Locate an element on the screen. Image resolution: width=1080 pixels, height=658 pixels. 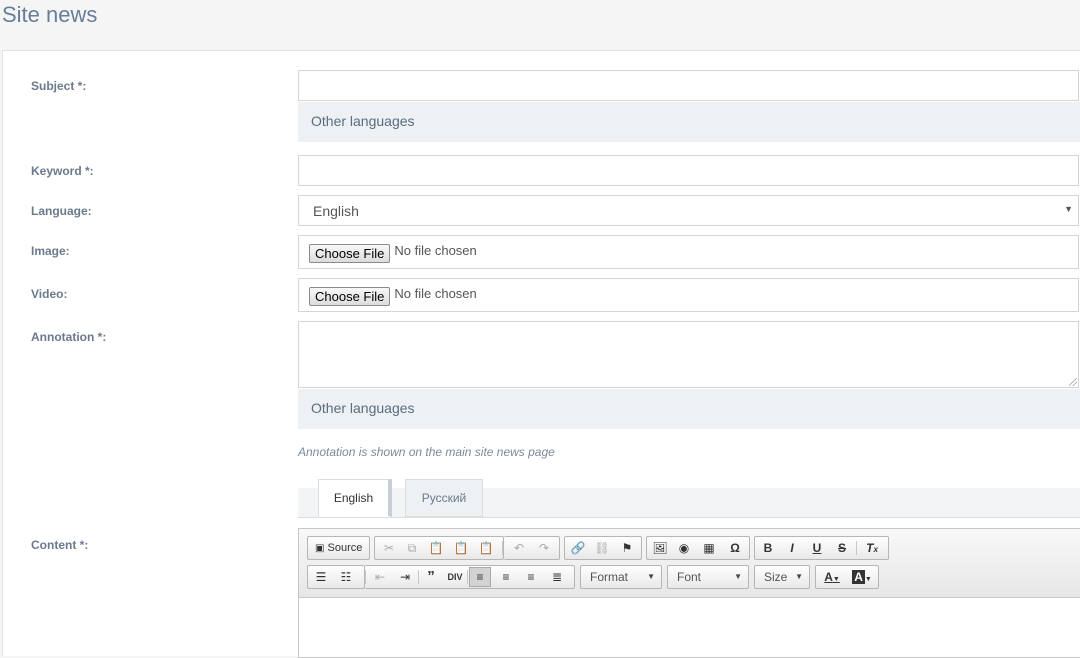
annotation-other-languages: Other languages is located at coordinates (689, 409).